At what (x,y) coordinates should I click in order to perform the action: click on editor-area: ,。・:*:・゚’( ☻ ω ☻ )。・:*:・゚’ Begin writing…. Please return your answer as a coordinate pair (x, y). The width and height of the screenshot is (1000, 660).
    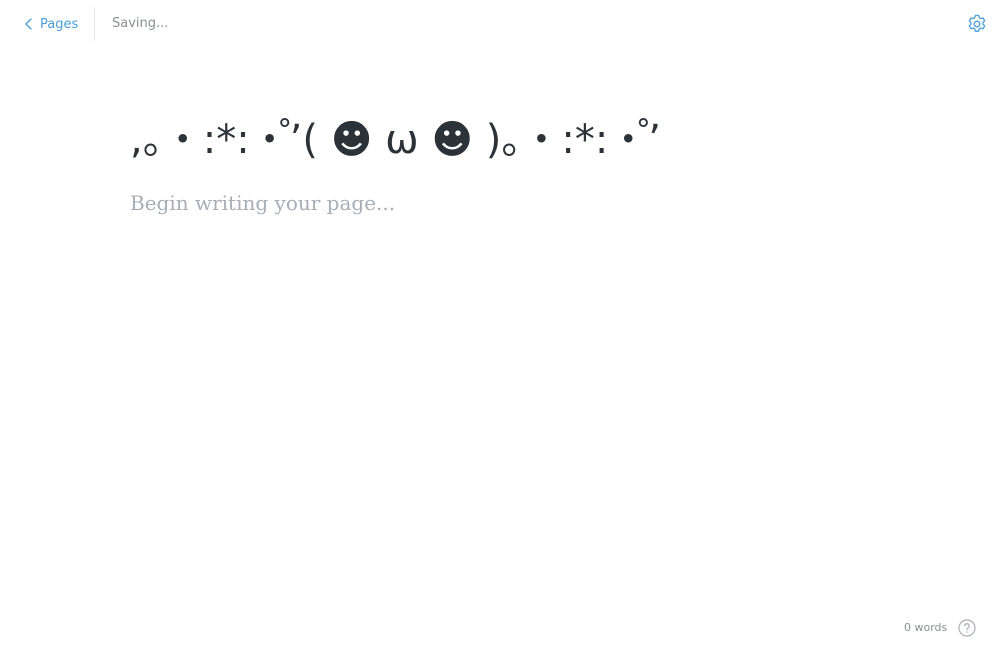
    Looking at the image, I should click on (510, 159).